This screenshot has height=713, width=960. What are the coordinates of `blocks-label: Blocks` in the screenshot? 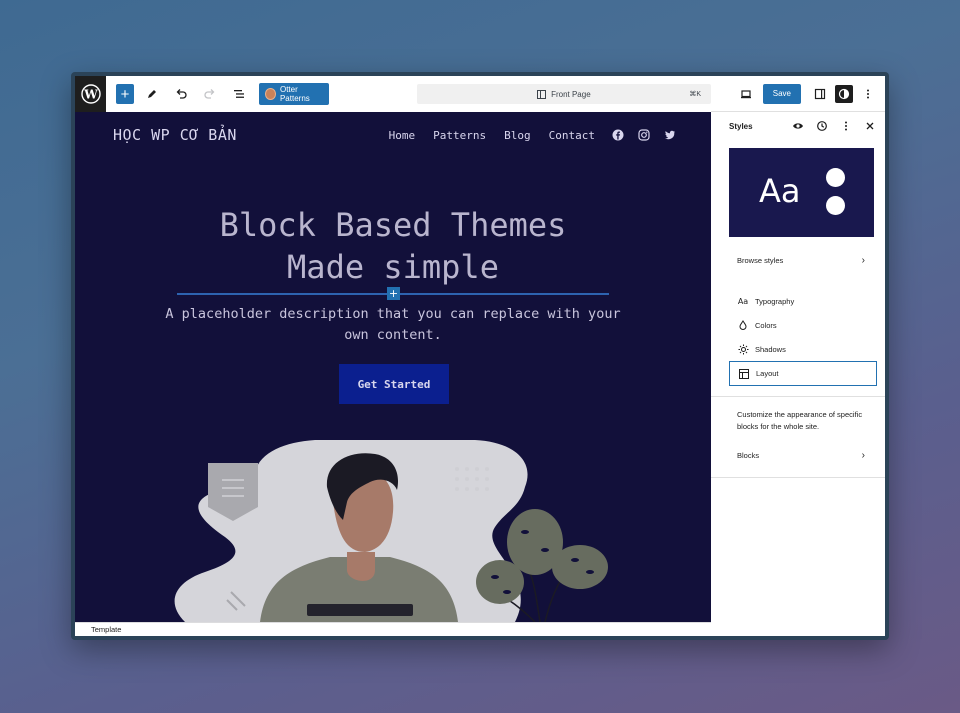 It's located at (748, 455).